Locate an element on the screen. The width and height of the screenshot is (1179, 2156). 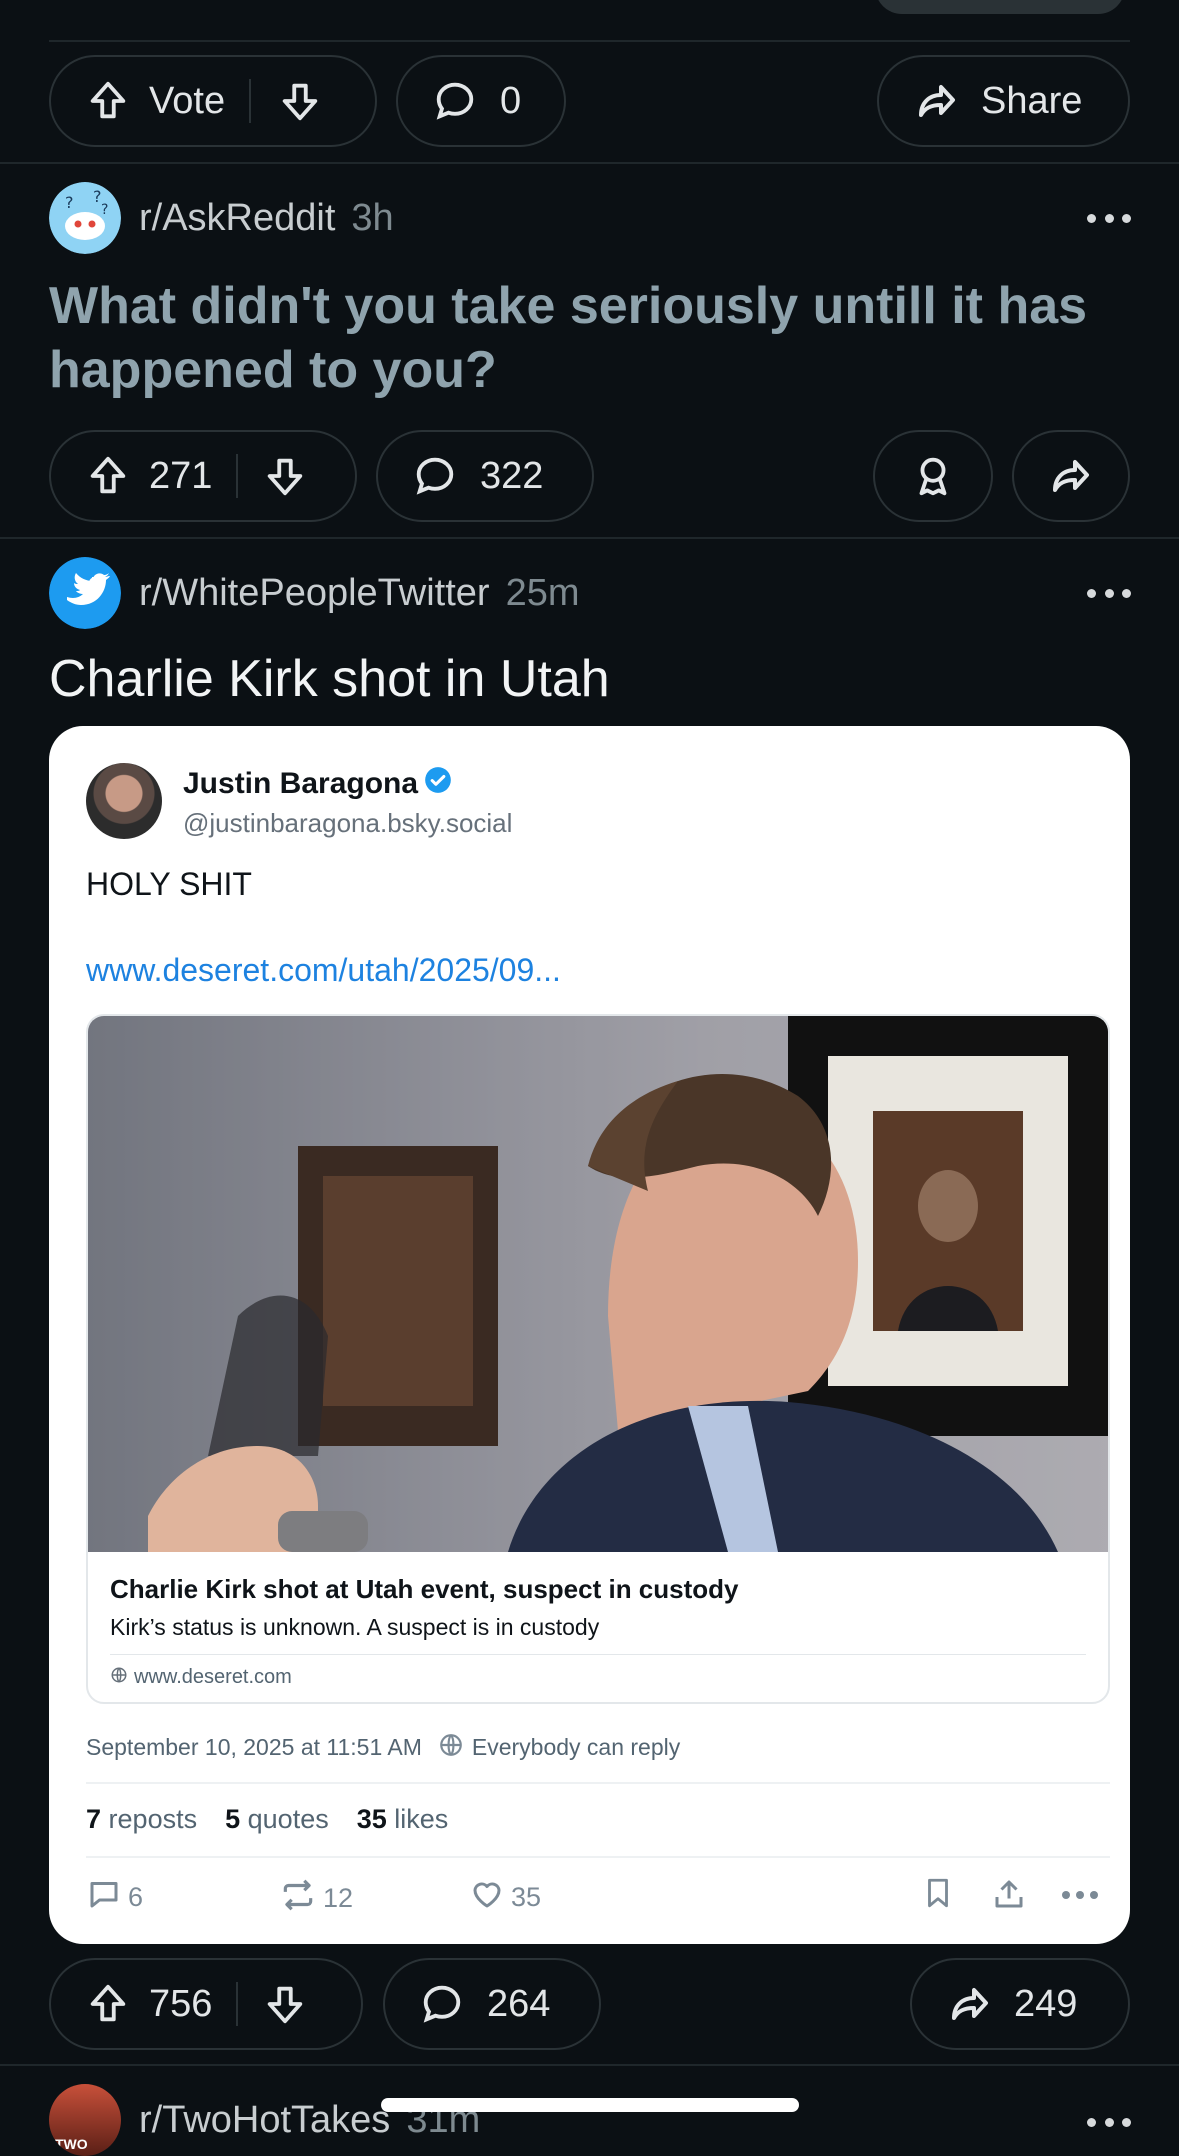
comment-count: 322 is located at coordinates (512, 475).